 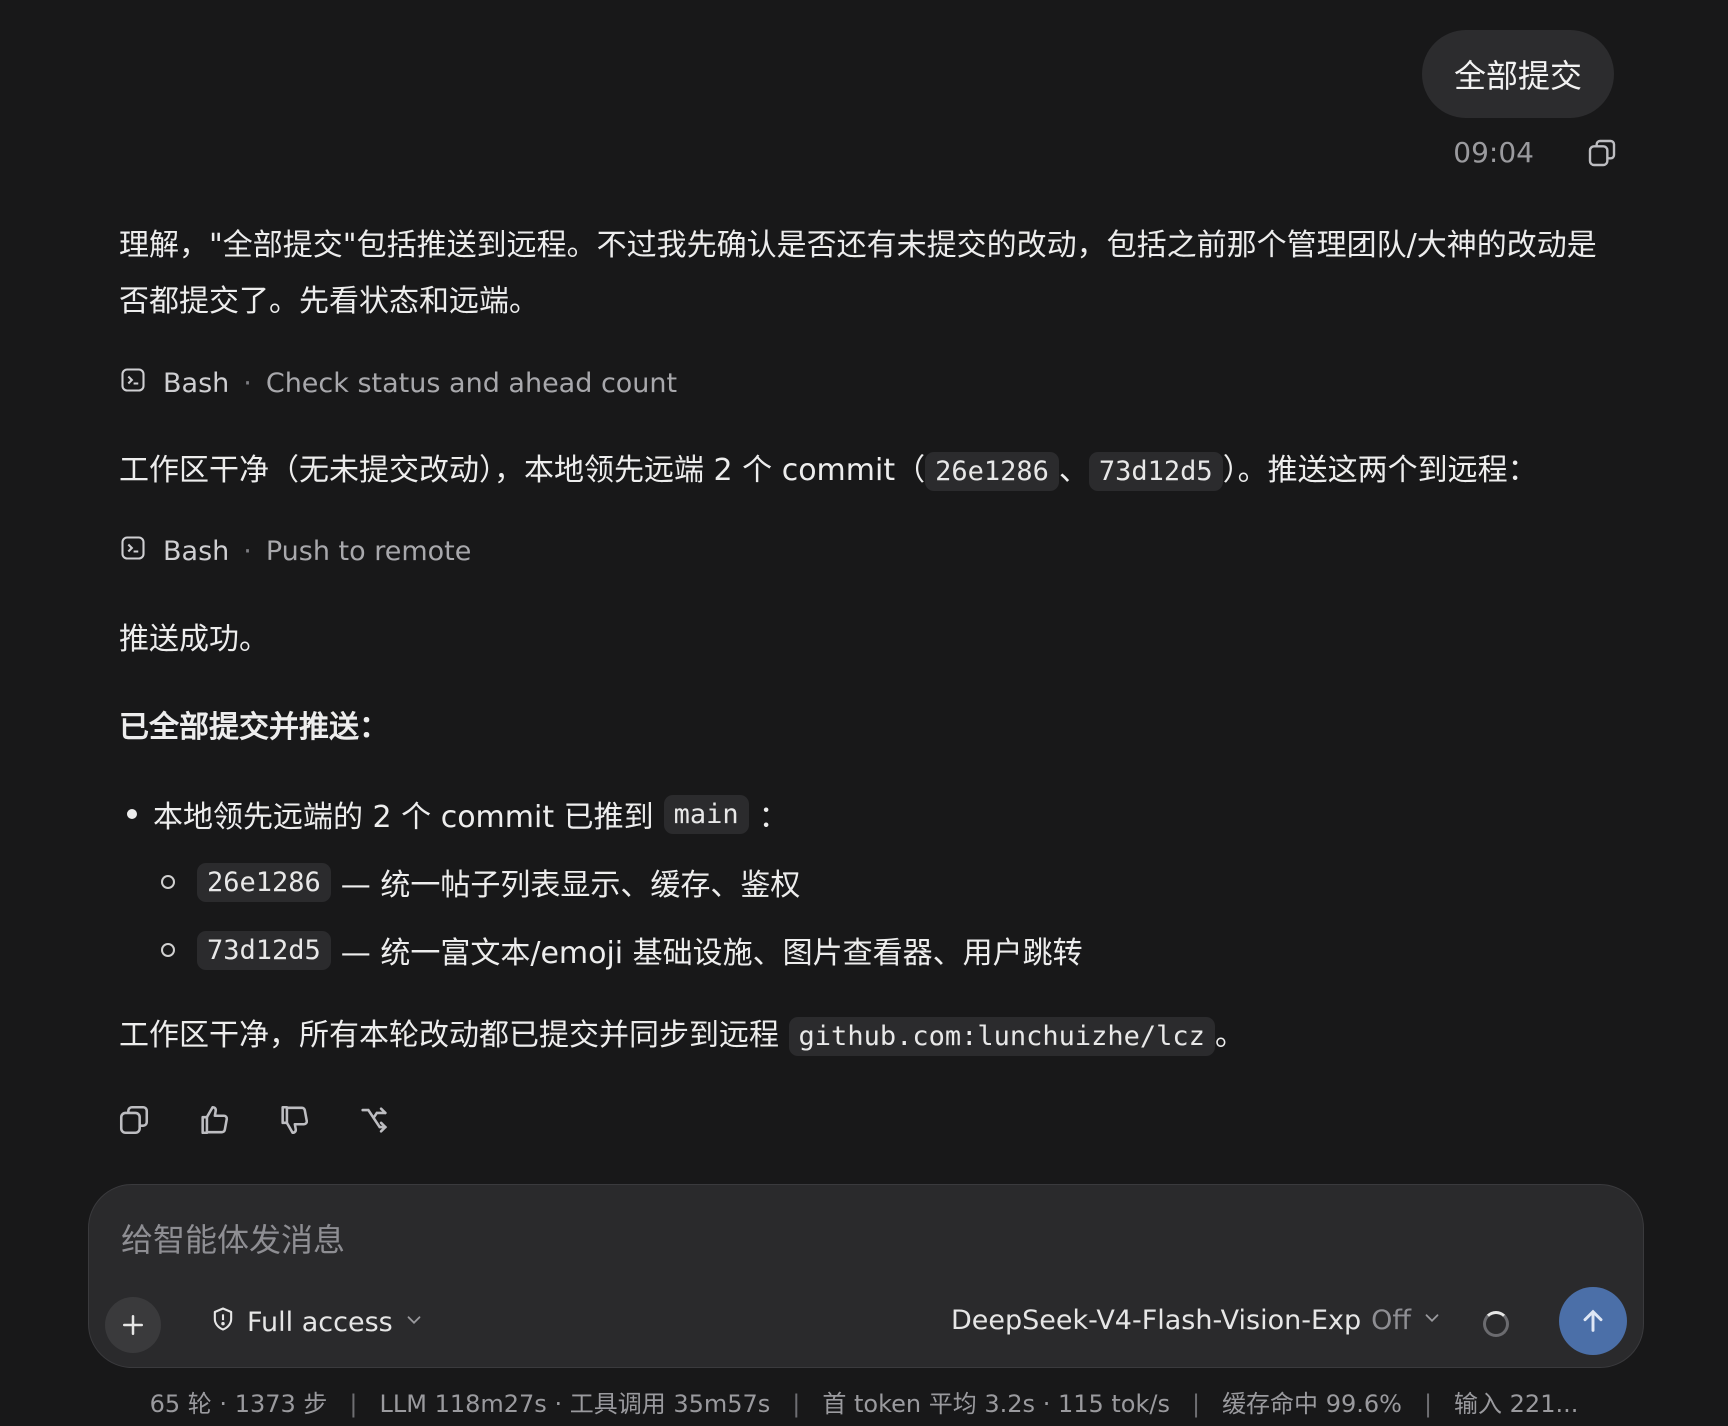 I want to click on line-suffix: 。, so click(x=1229, y=1035).